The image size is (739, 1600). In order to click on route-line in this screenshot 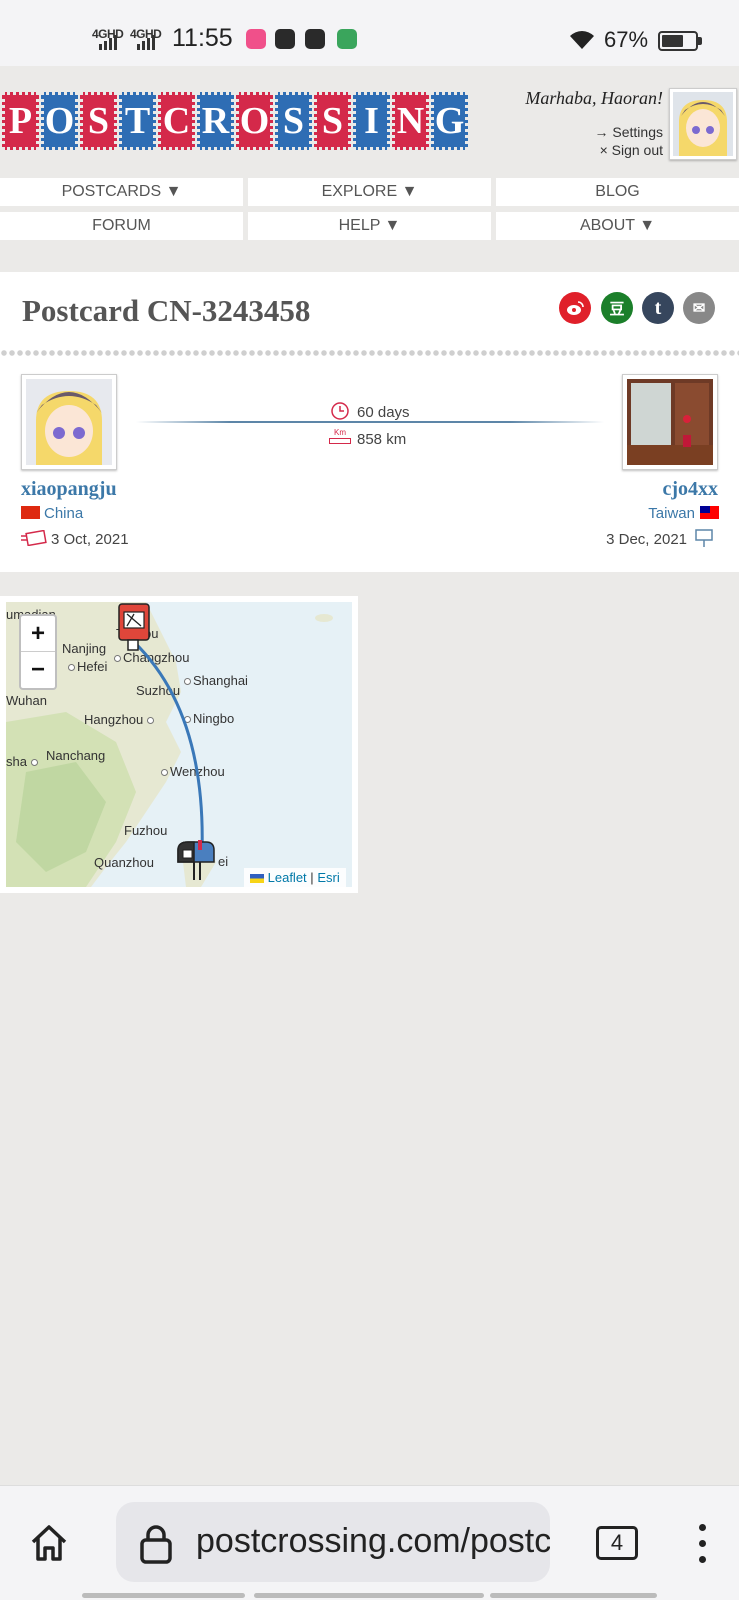, I will do `click(370, 422)`.